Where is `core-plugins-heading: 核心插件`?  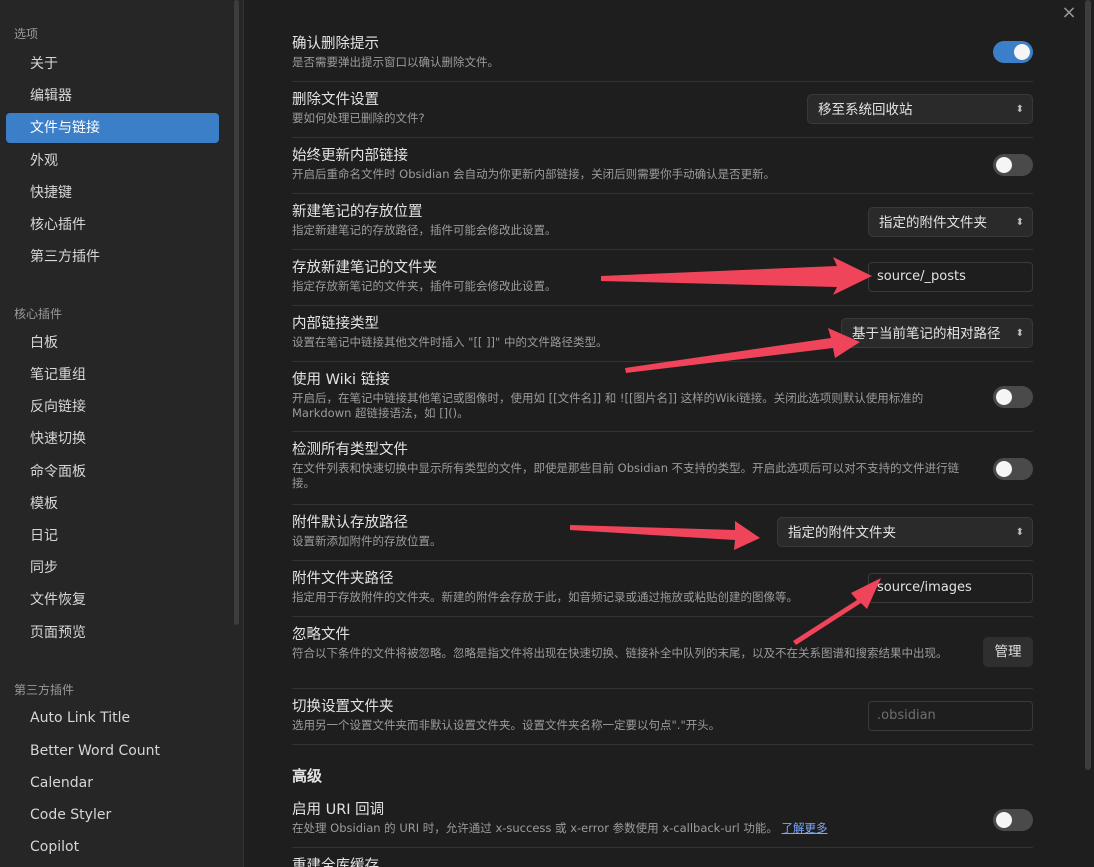 core-plugins-heading: 核心插件 is located at coordinates (38, 314).